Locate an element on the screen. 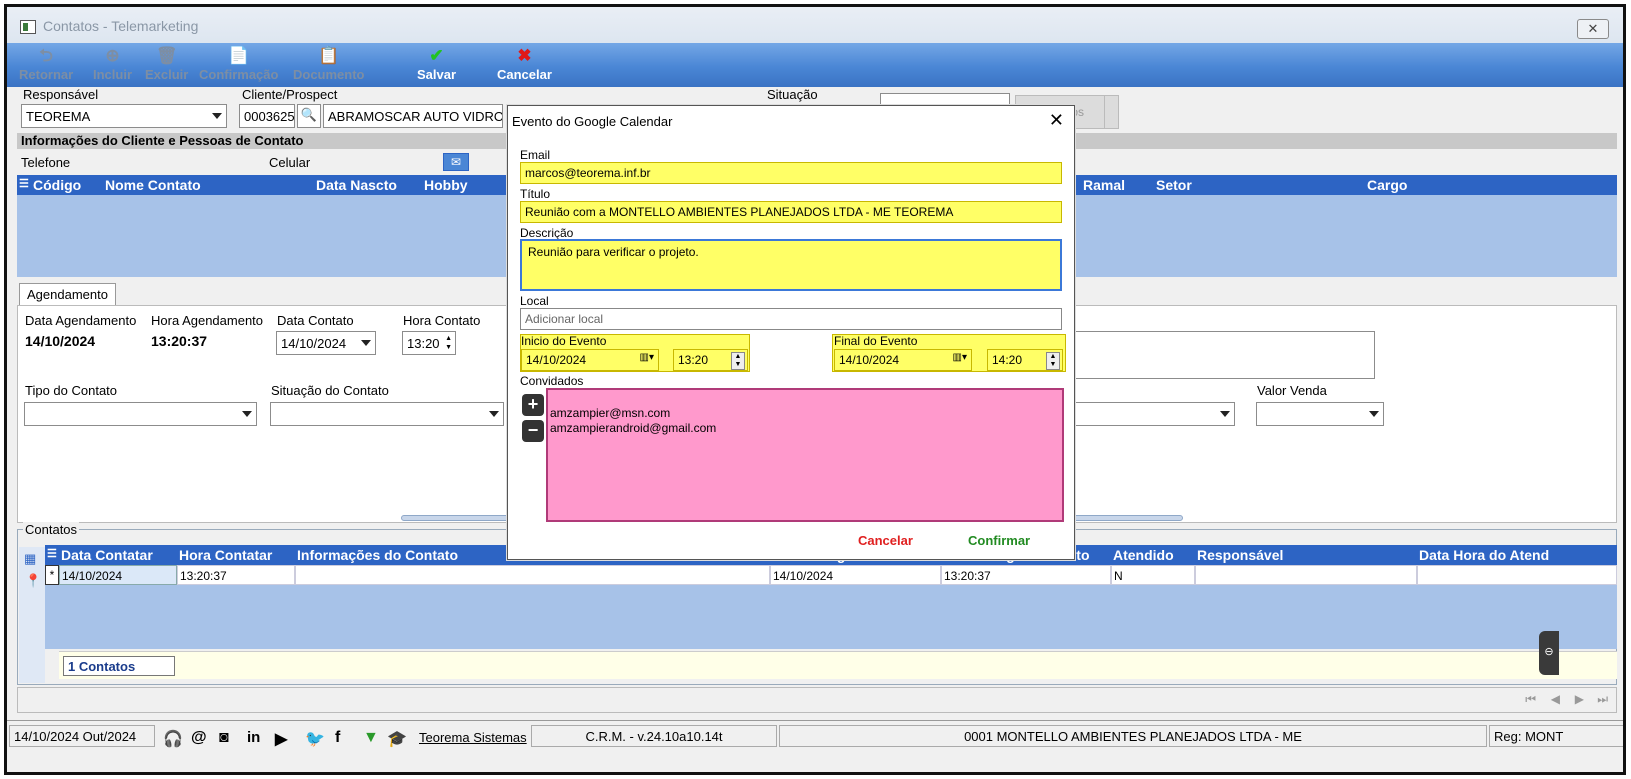 This screenshot has height=779, width=1631. col-codigo: Código is located at coordinates (57, 185).